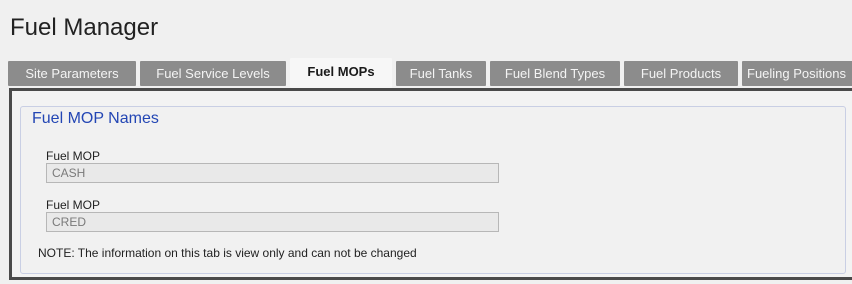  Describe the element at coordinates (73, 156) in the screenshot. I see `fuel-mop-label-1: Fuel MOP` at that location.